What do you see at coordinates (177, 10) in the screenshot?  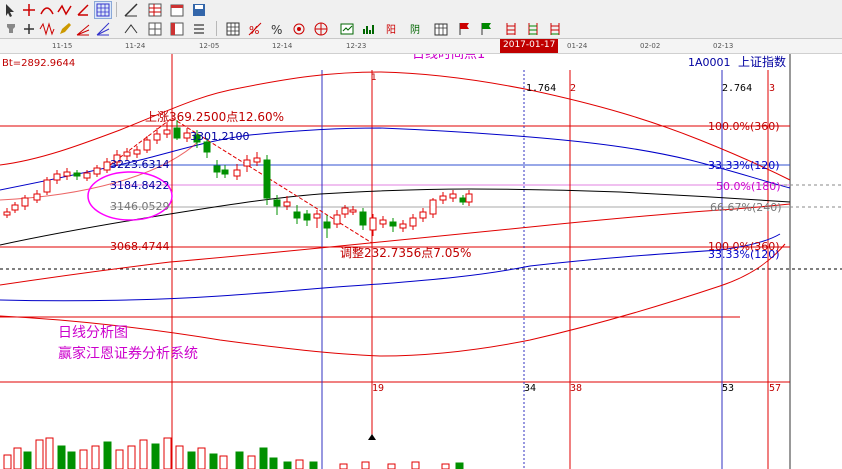 I see `calendar-icon` at bounding box center [177, 10].